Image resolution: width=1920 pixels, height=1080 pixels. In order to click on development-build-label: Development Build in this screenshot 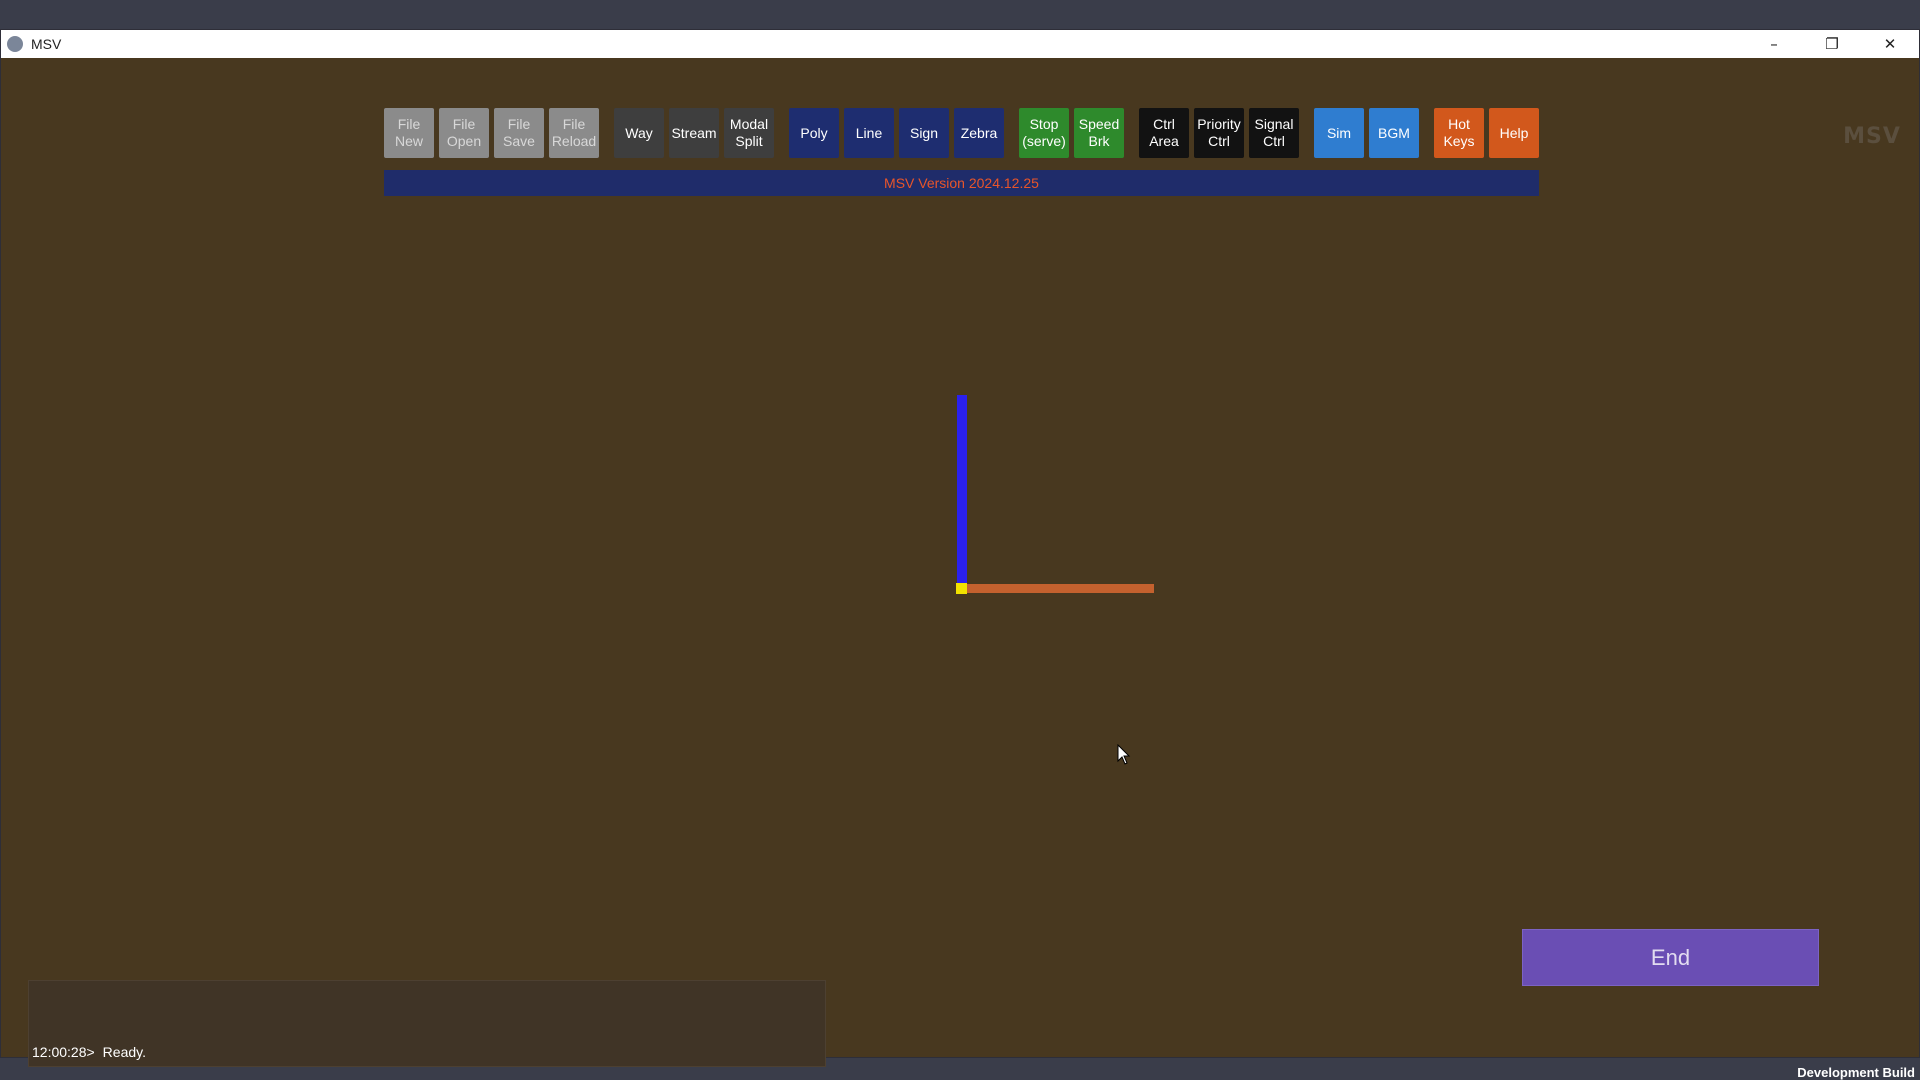, I will do `click(1856, 1072)`.